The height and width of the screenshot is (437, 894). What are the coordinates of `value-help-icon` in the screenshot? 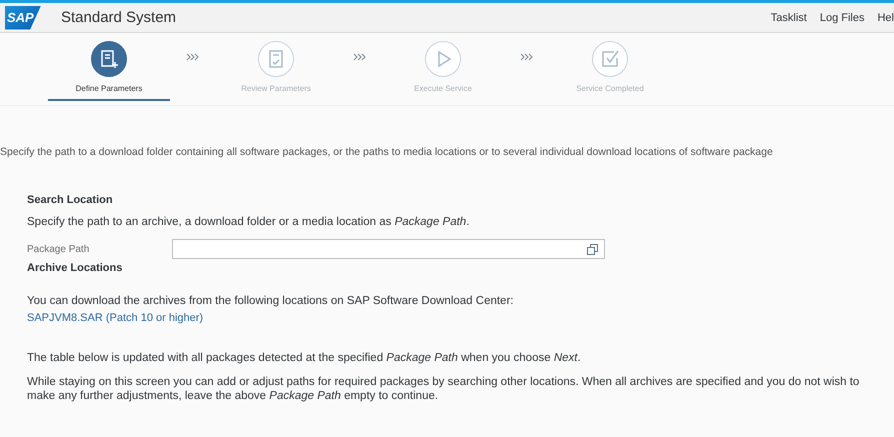 It's located at (592, 249).